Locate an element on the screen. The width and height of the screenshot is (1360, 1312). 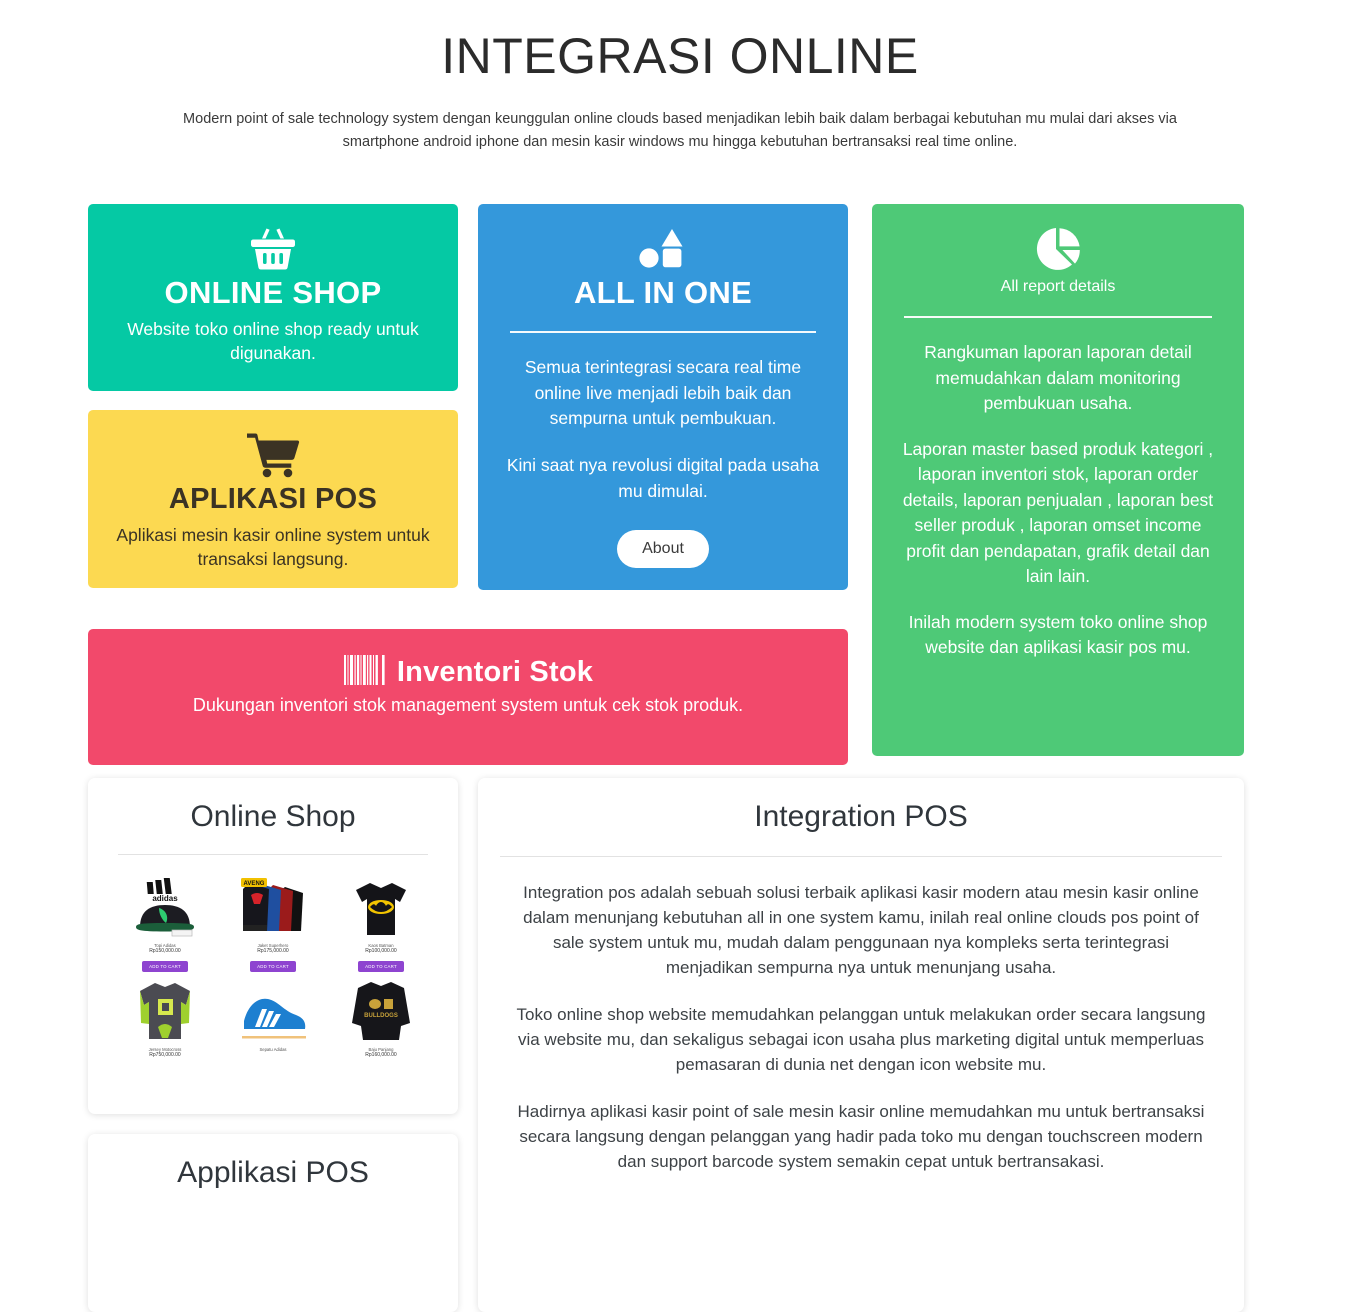
panel-applikasi-pos-title: Applikasi POS is located at coordinates (273, 1172).